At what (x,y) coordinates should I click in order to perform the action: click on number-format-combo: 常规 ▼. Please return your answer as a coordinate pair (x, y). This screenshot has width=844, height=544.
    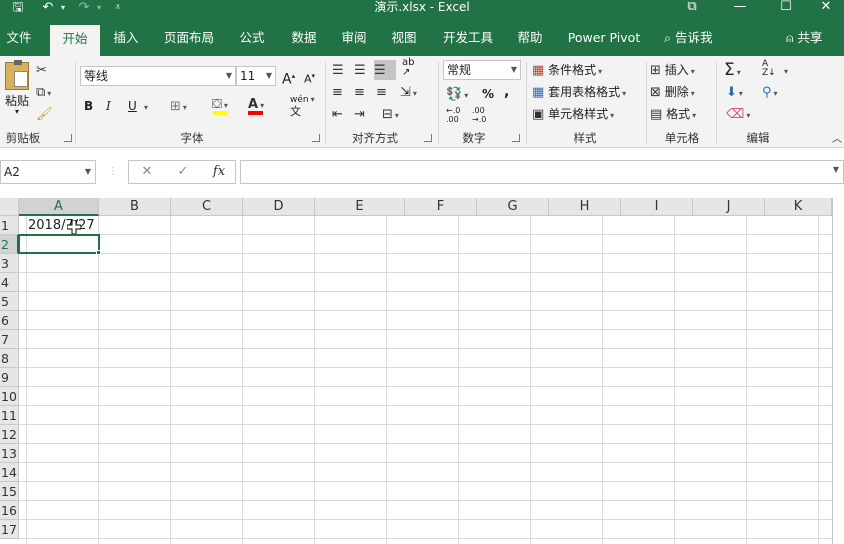
    Looking at the image, I should click on (482, 70).